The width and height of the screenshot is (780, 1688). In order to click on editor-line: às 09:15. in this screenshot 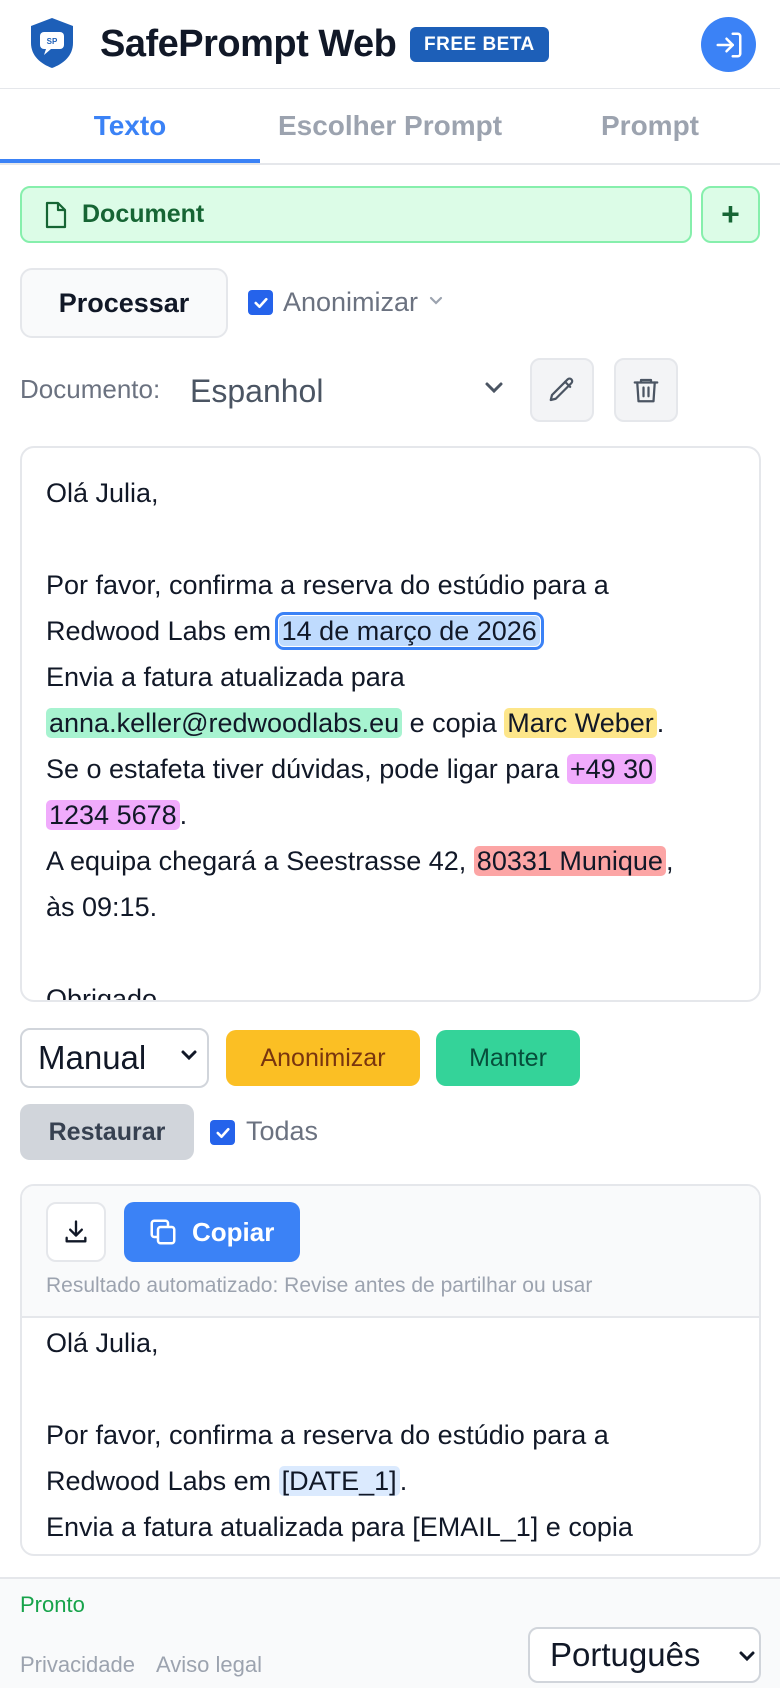, I will do `click(102, 907)`.